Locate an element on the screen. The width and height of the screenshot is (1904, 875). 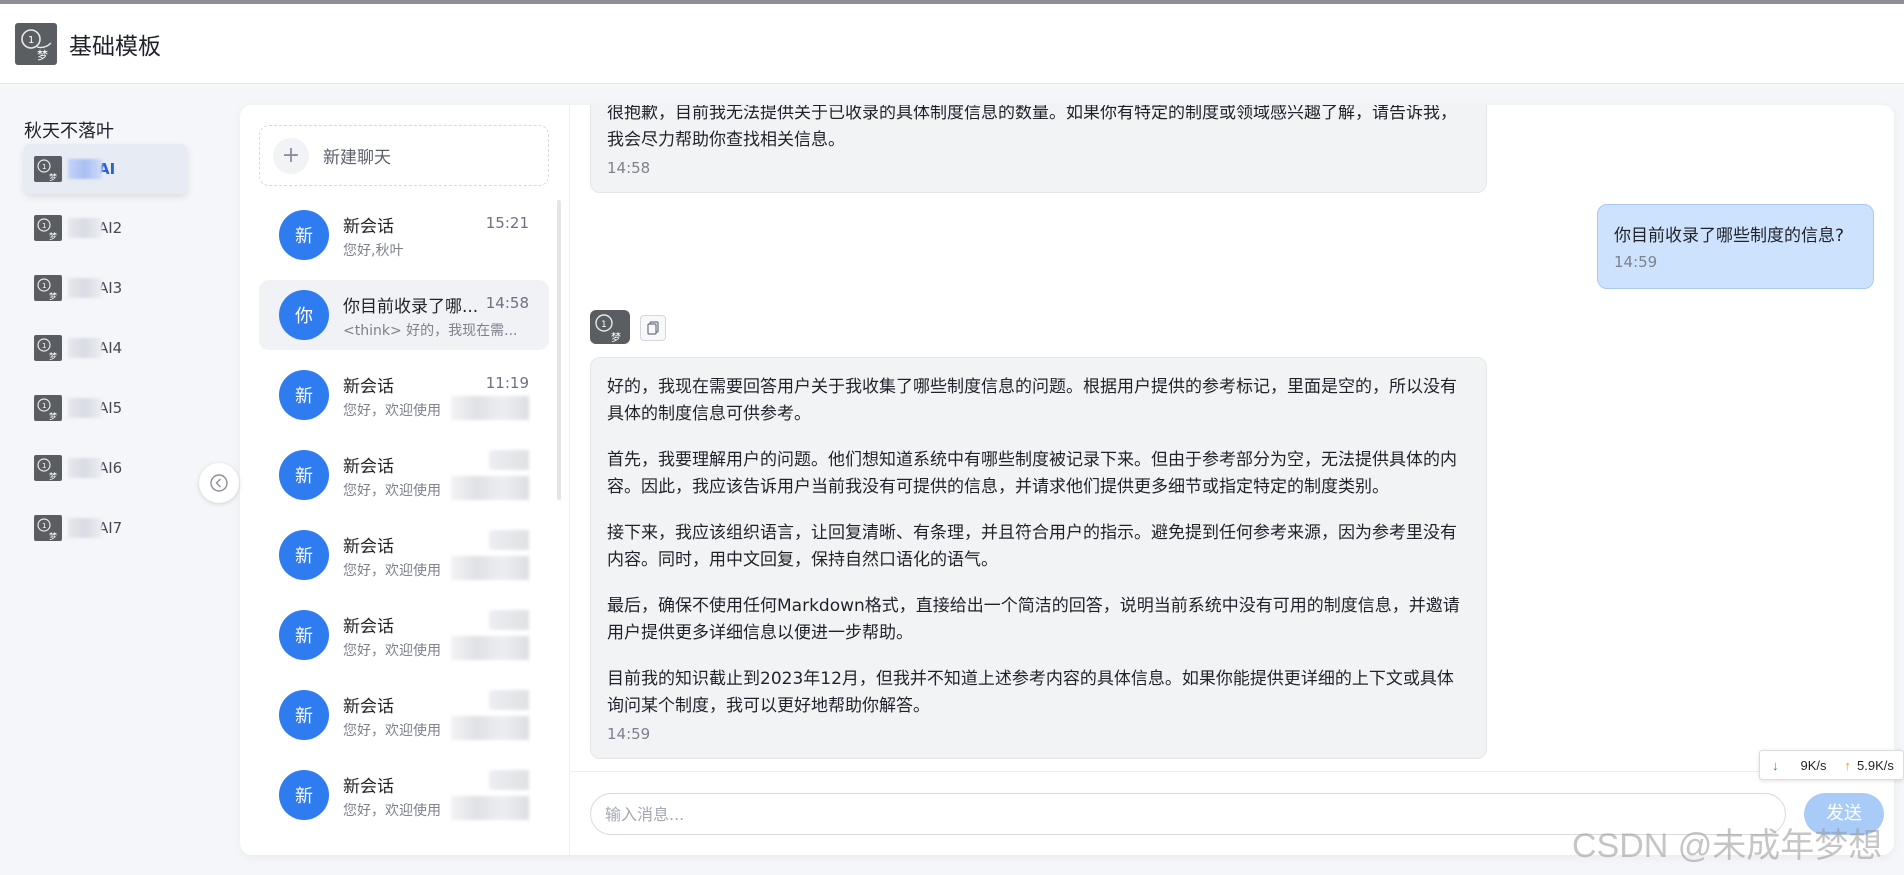
conversation-preview: 您好,秋叶 is located at coordinates (373, 251).